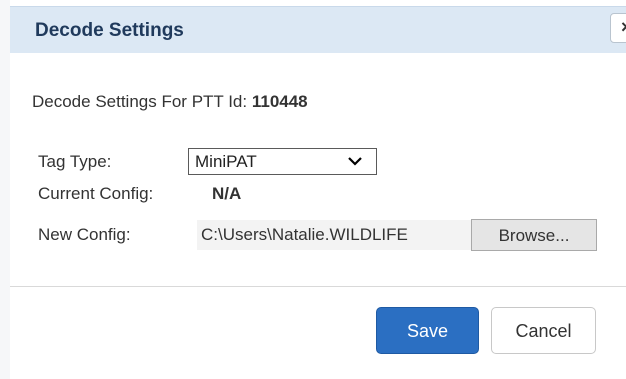 Image resolution: width=626 pixels, height=379 pixels. What do you see at coordinates (318, 30) in the screenshot?
I see `dialog-titlebar: Decode Settings ×` at bounding box center [318, 30].